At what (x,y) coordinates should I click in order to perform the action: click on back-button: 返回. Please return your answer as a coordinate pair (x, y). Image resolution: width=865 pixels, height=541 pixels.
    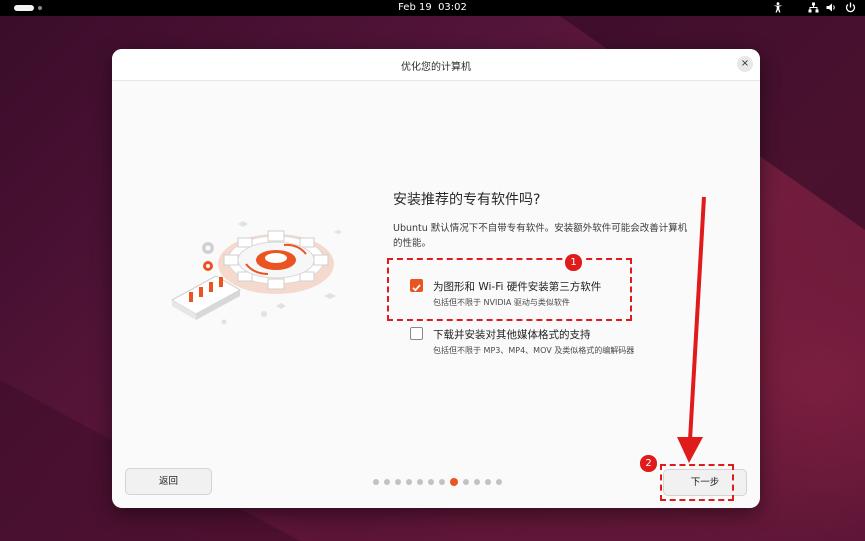
    Looking at the image, I should click on (168, 481).